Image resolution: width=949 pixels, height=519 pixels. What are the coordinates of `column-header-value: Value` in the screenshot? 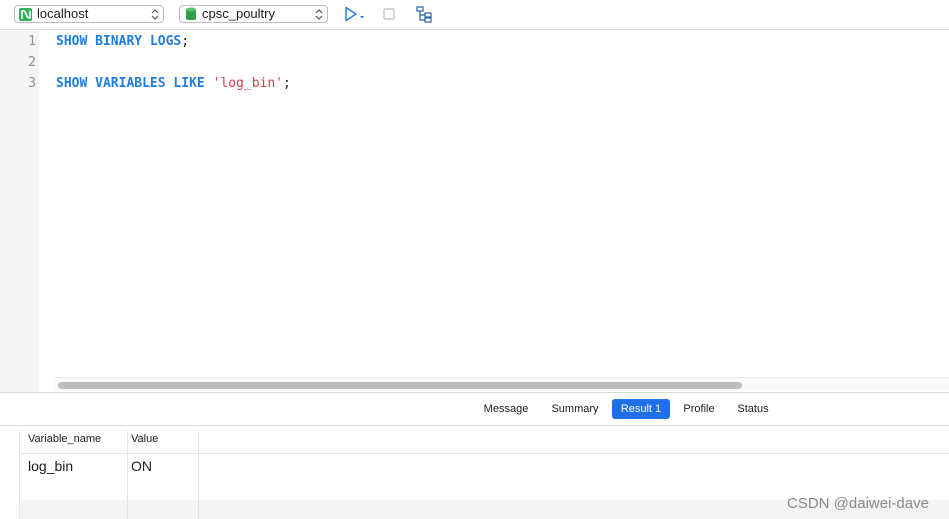 It's located at (144, 439).